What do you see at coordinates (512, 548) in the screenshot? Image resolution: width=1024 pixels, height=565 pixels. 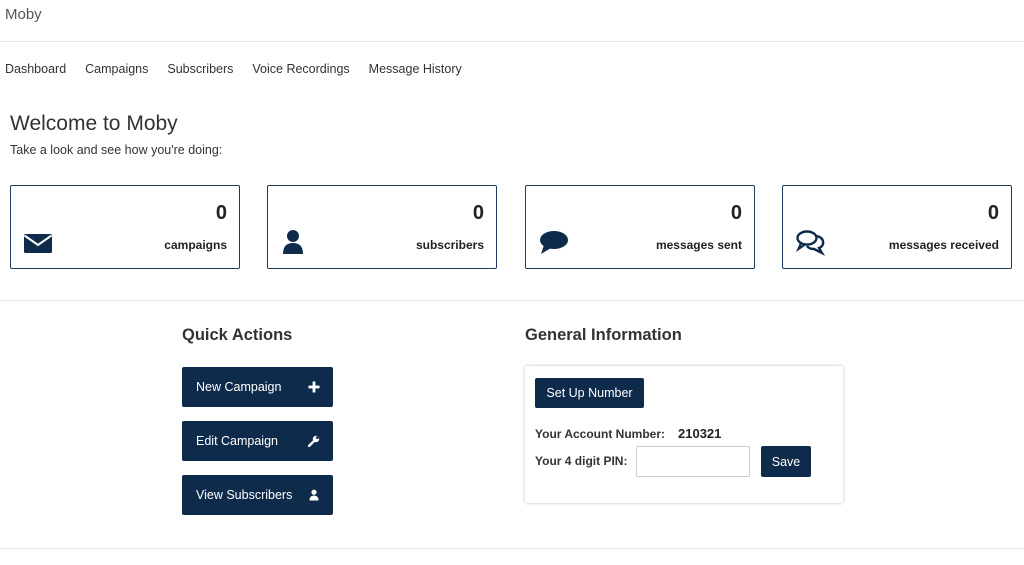 I see `footer-divider` at bounding box center [512, 548].